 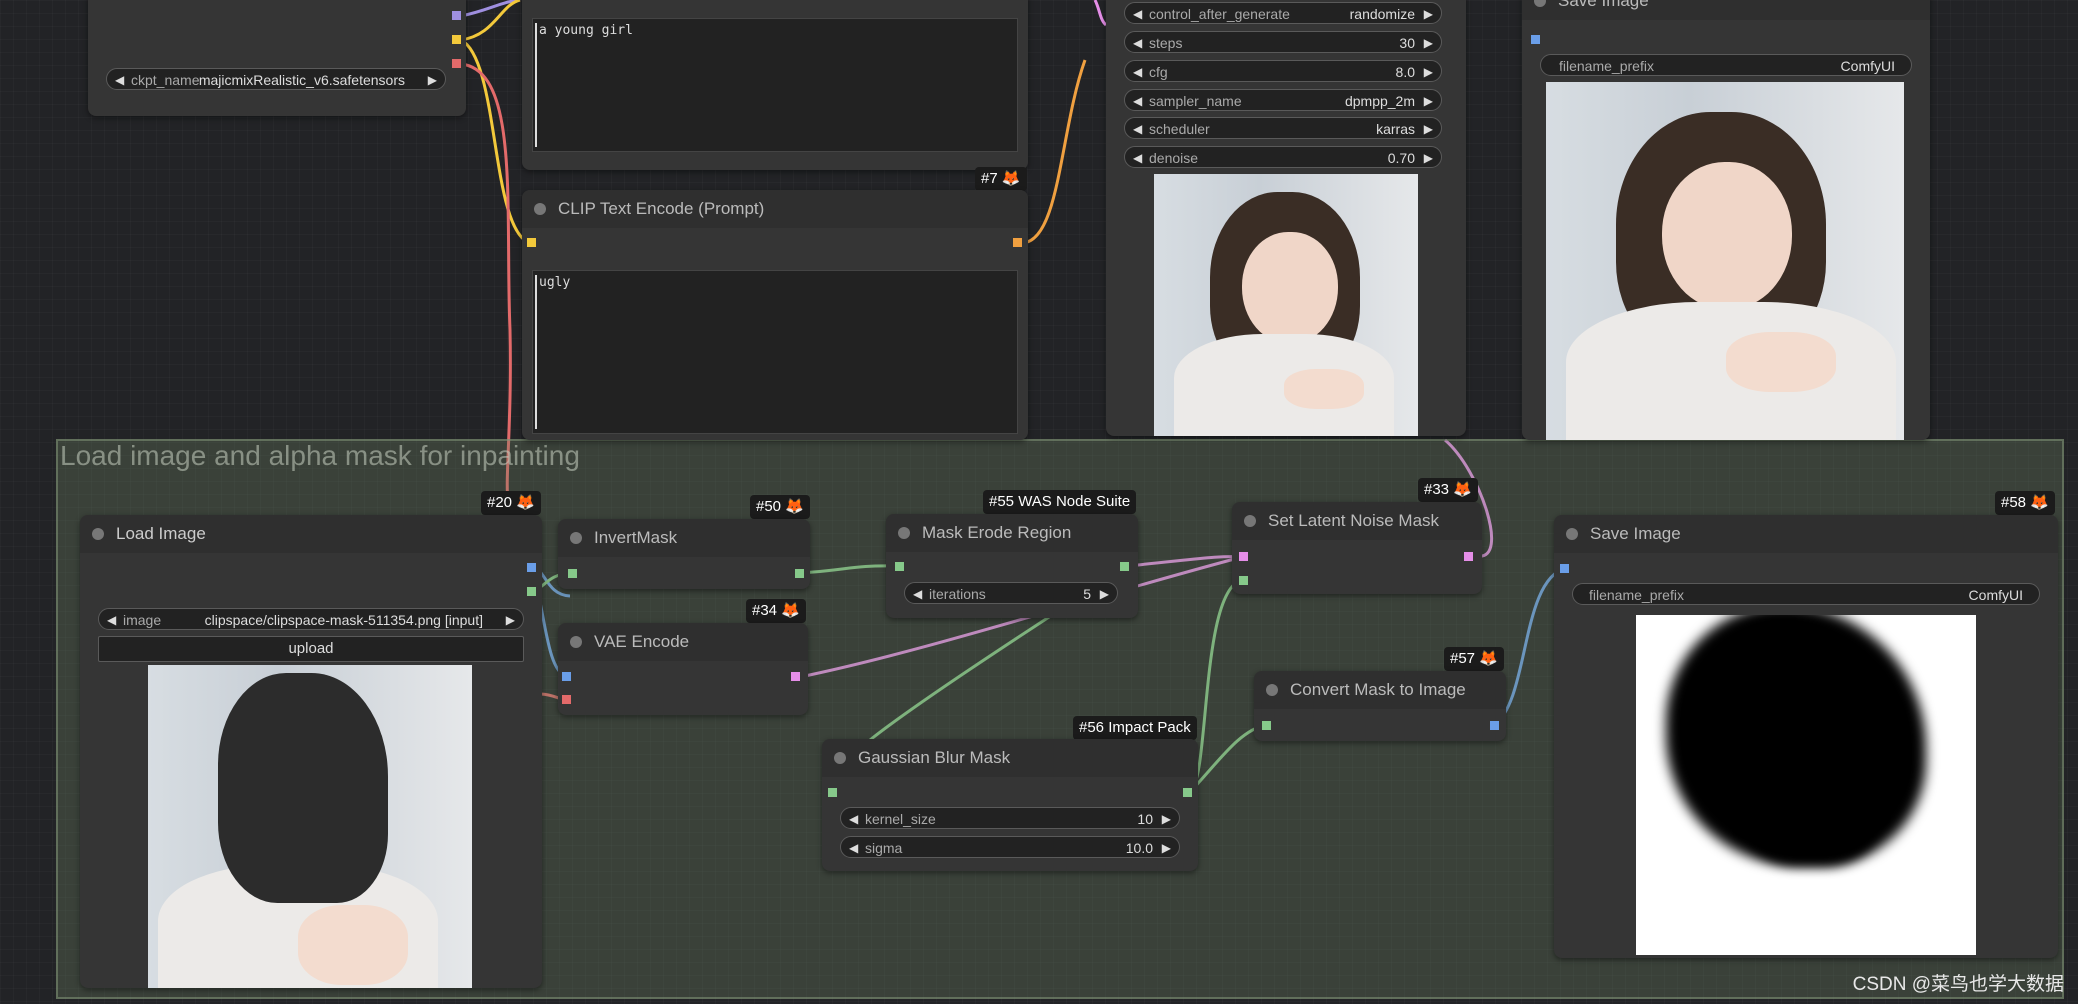 I want to click on group-title: Load image and alpha mask for inpainting, so click(x=320, y=455).